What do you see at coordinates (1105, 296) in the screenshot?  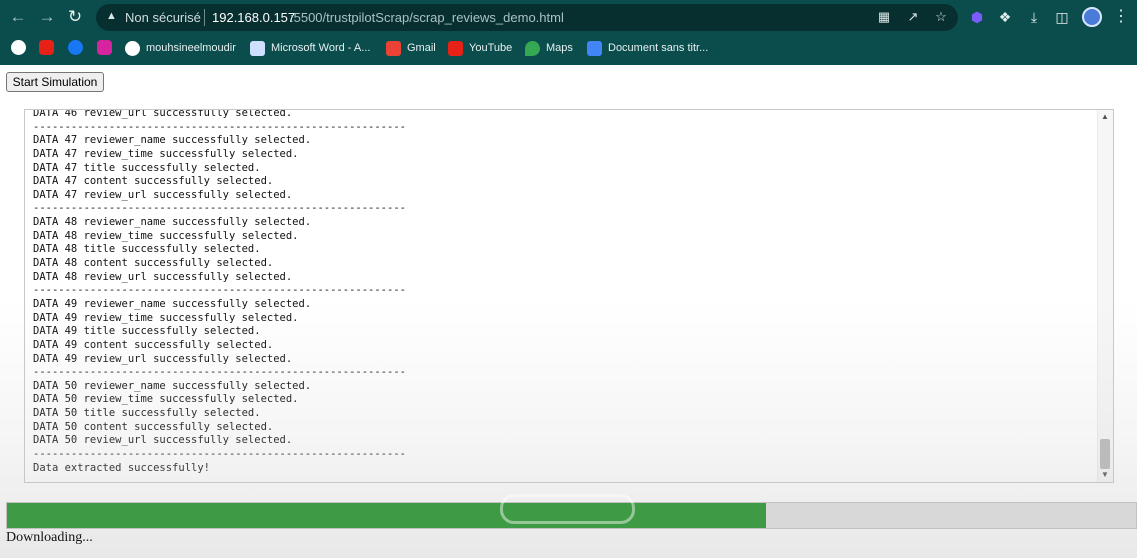 I see `scrollbar: ▲ ▼` at bounding box center [1105, 296].